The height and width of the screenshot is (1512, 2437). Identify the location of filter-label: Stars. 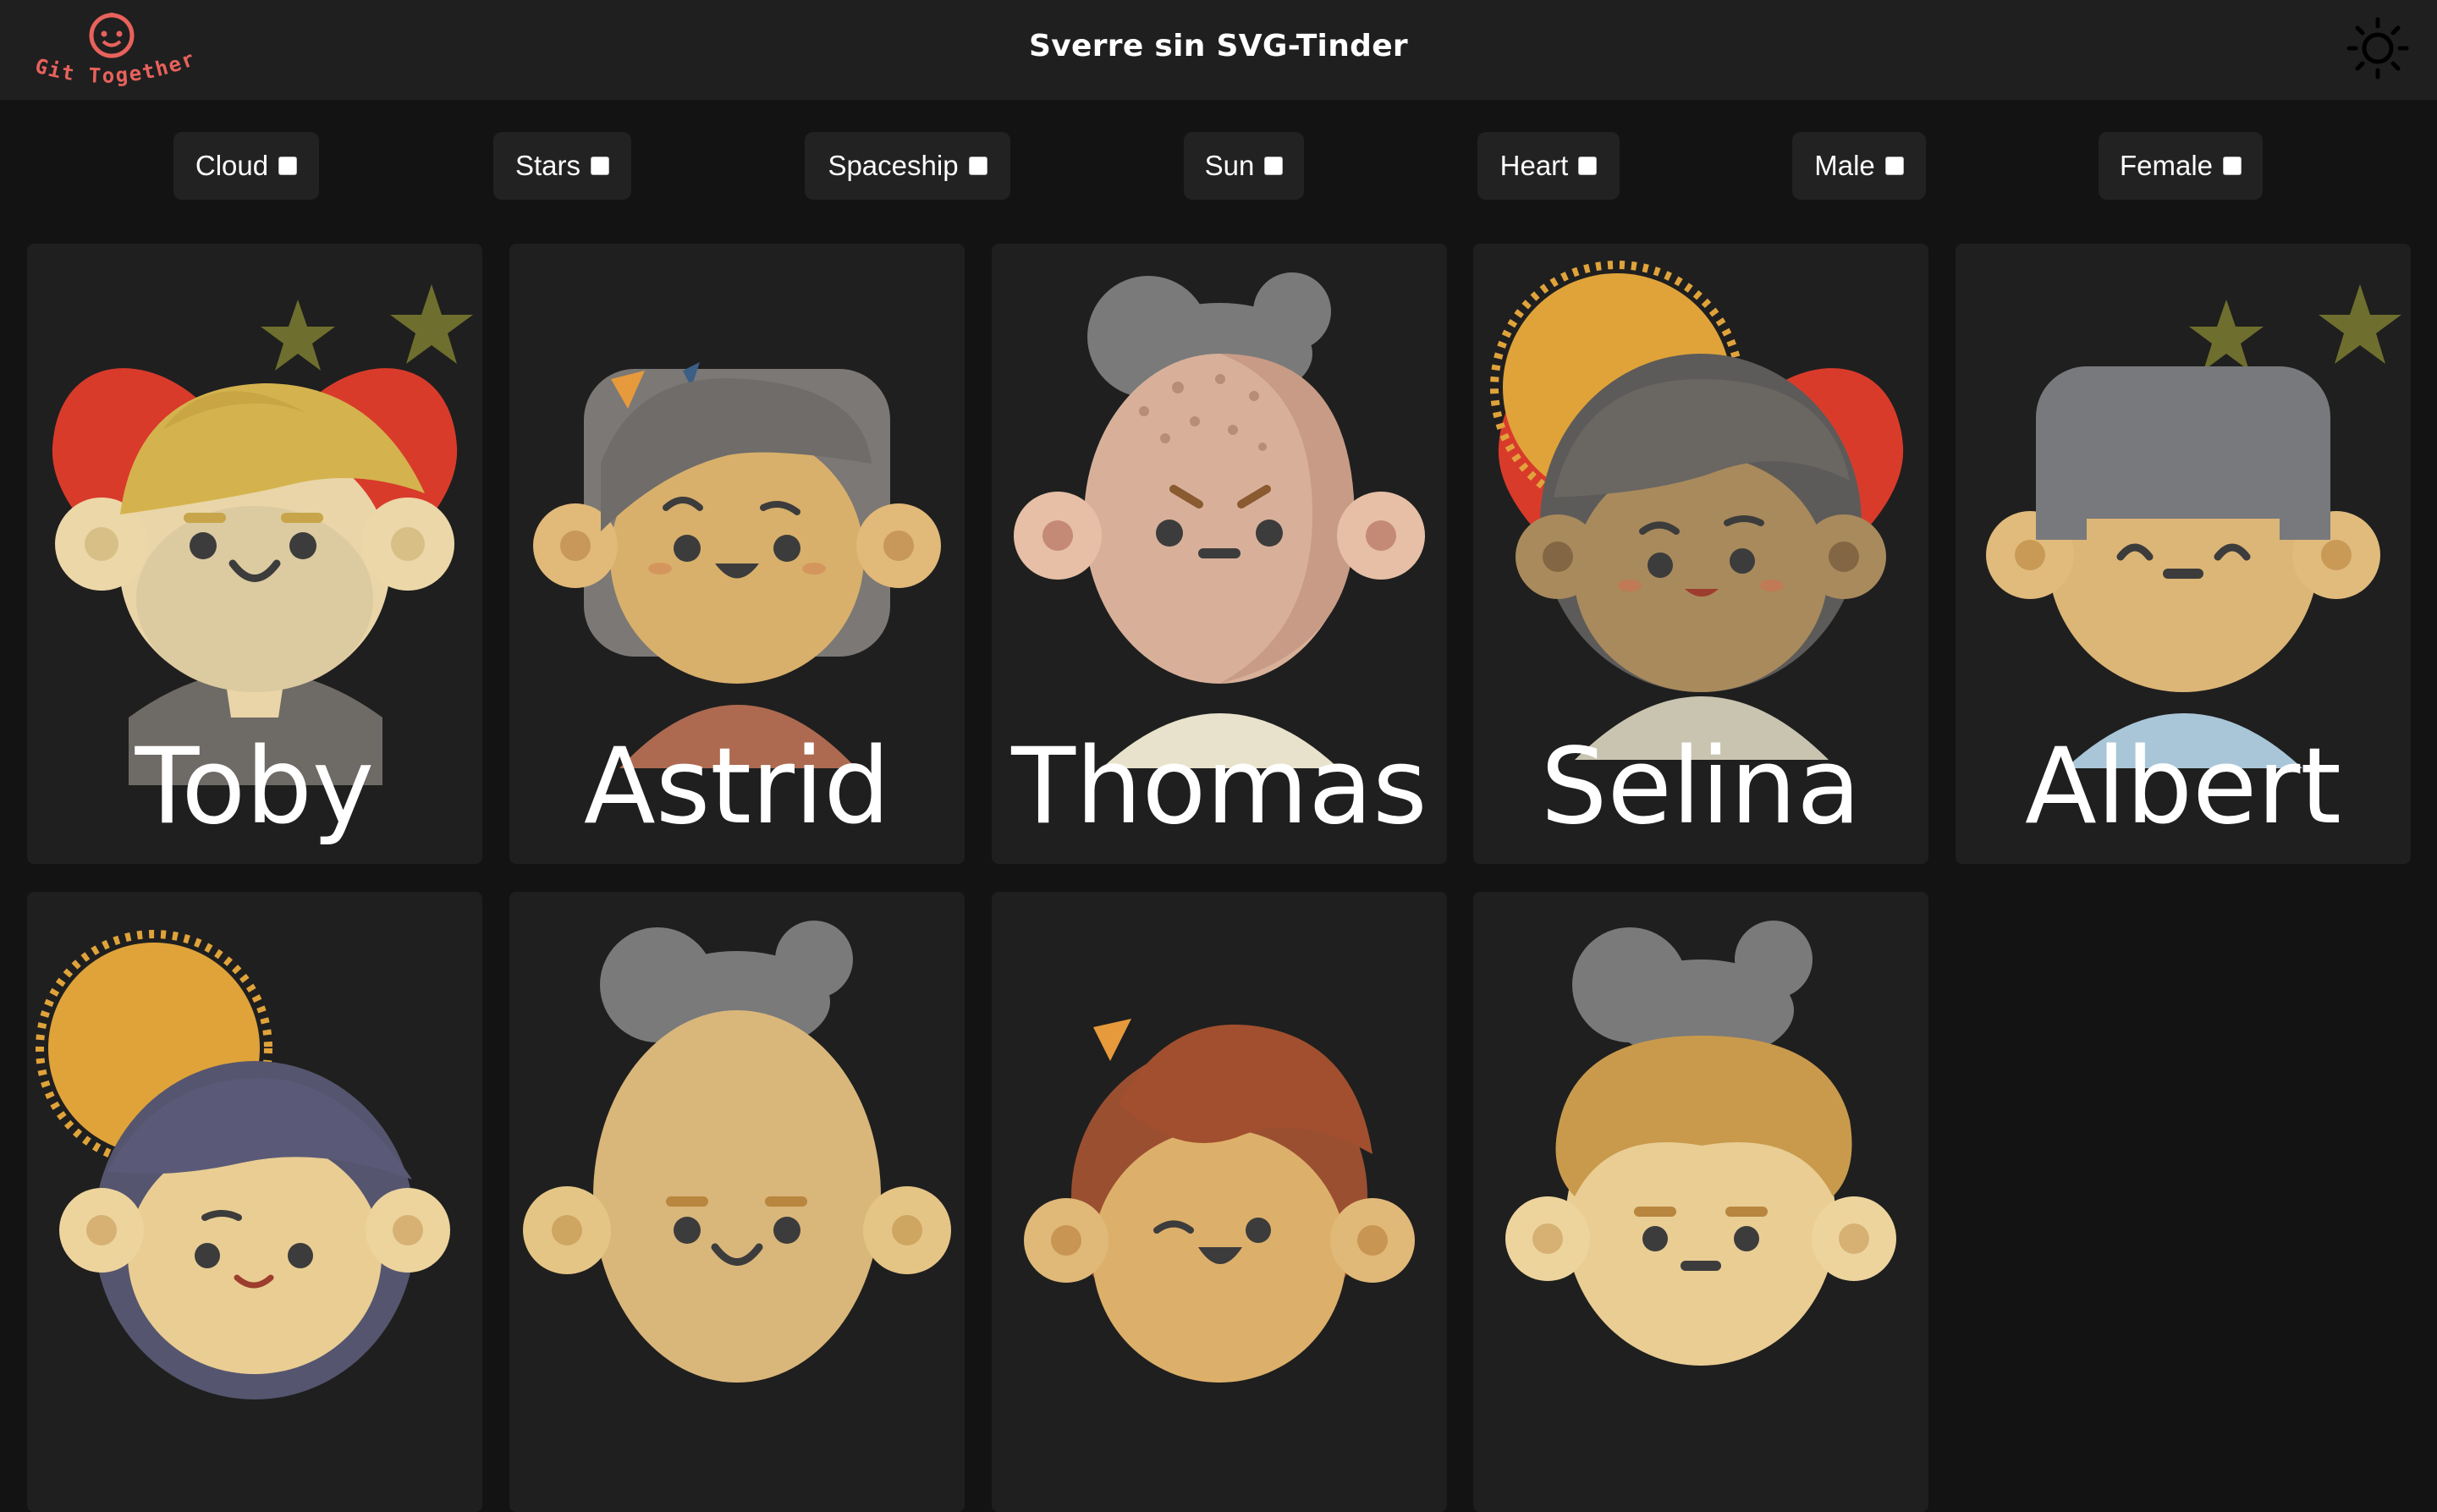
(548, 166).